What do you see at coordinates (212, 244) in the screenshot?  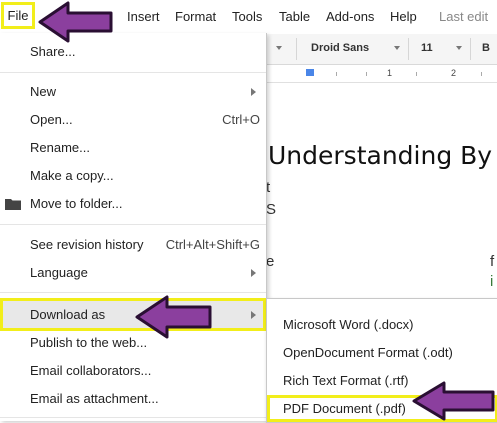 I see `menu-item-shortcut: Ctrl+Alt+Shift+G` at bounding box center [212, 244].